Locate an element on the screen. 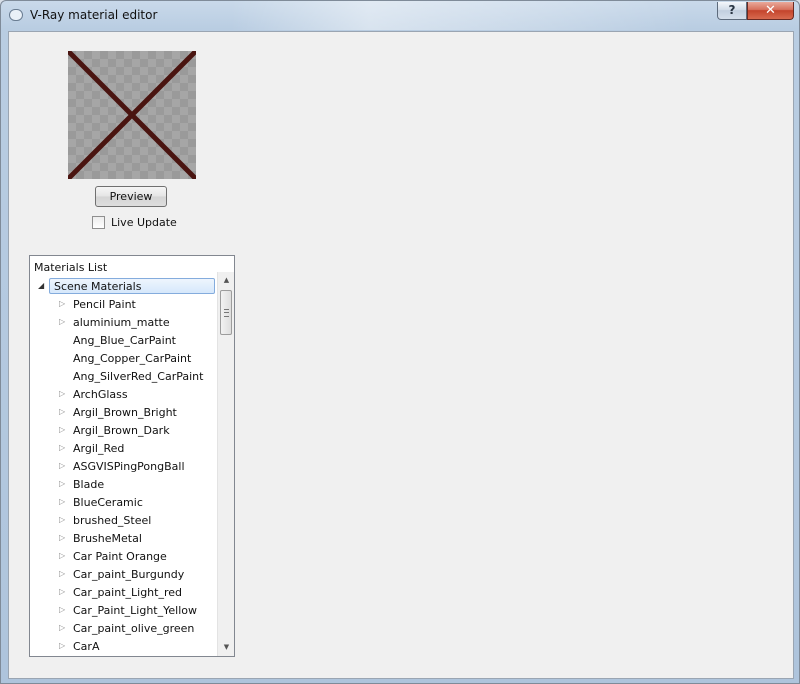 The image size is (800, 684). material-label: Car_paint_Light_red is located at coordinates (127, 592).